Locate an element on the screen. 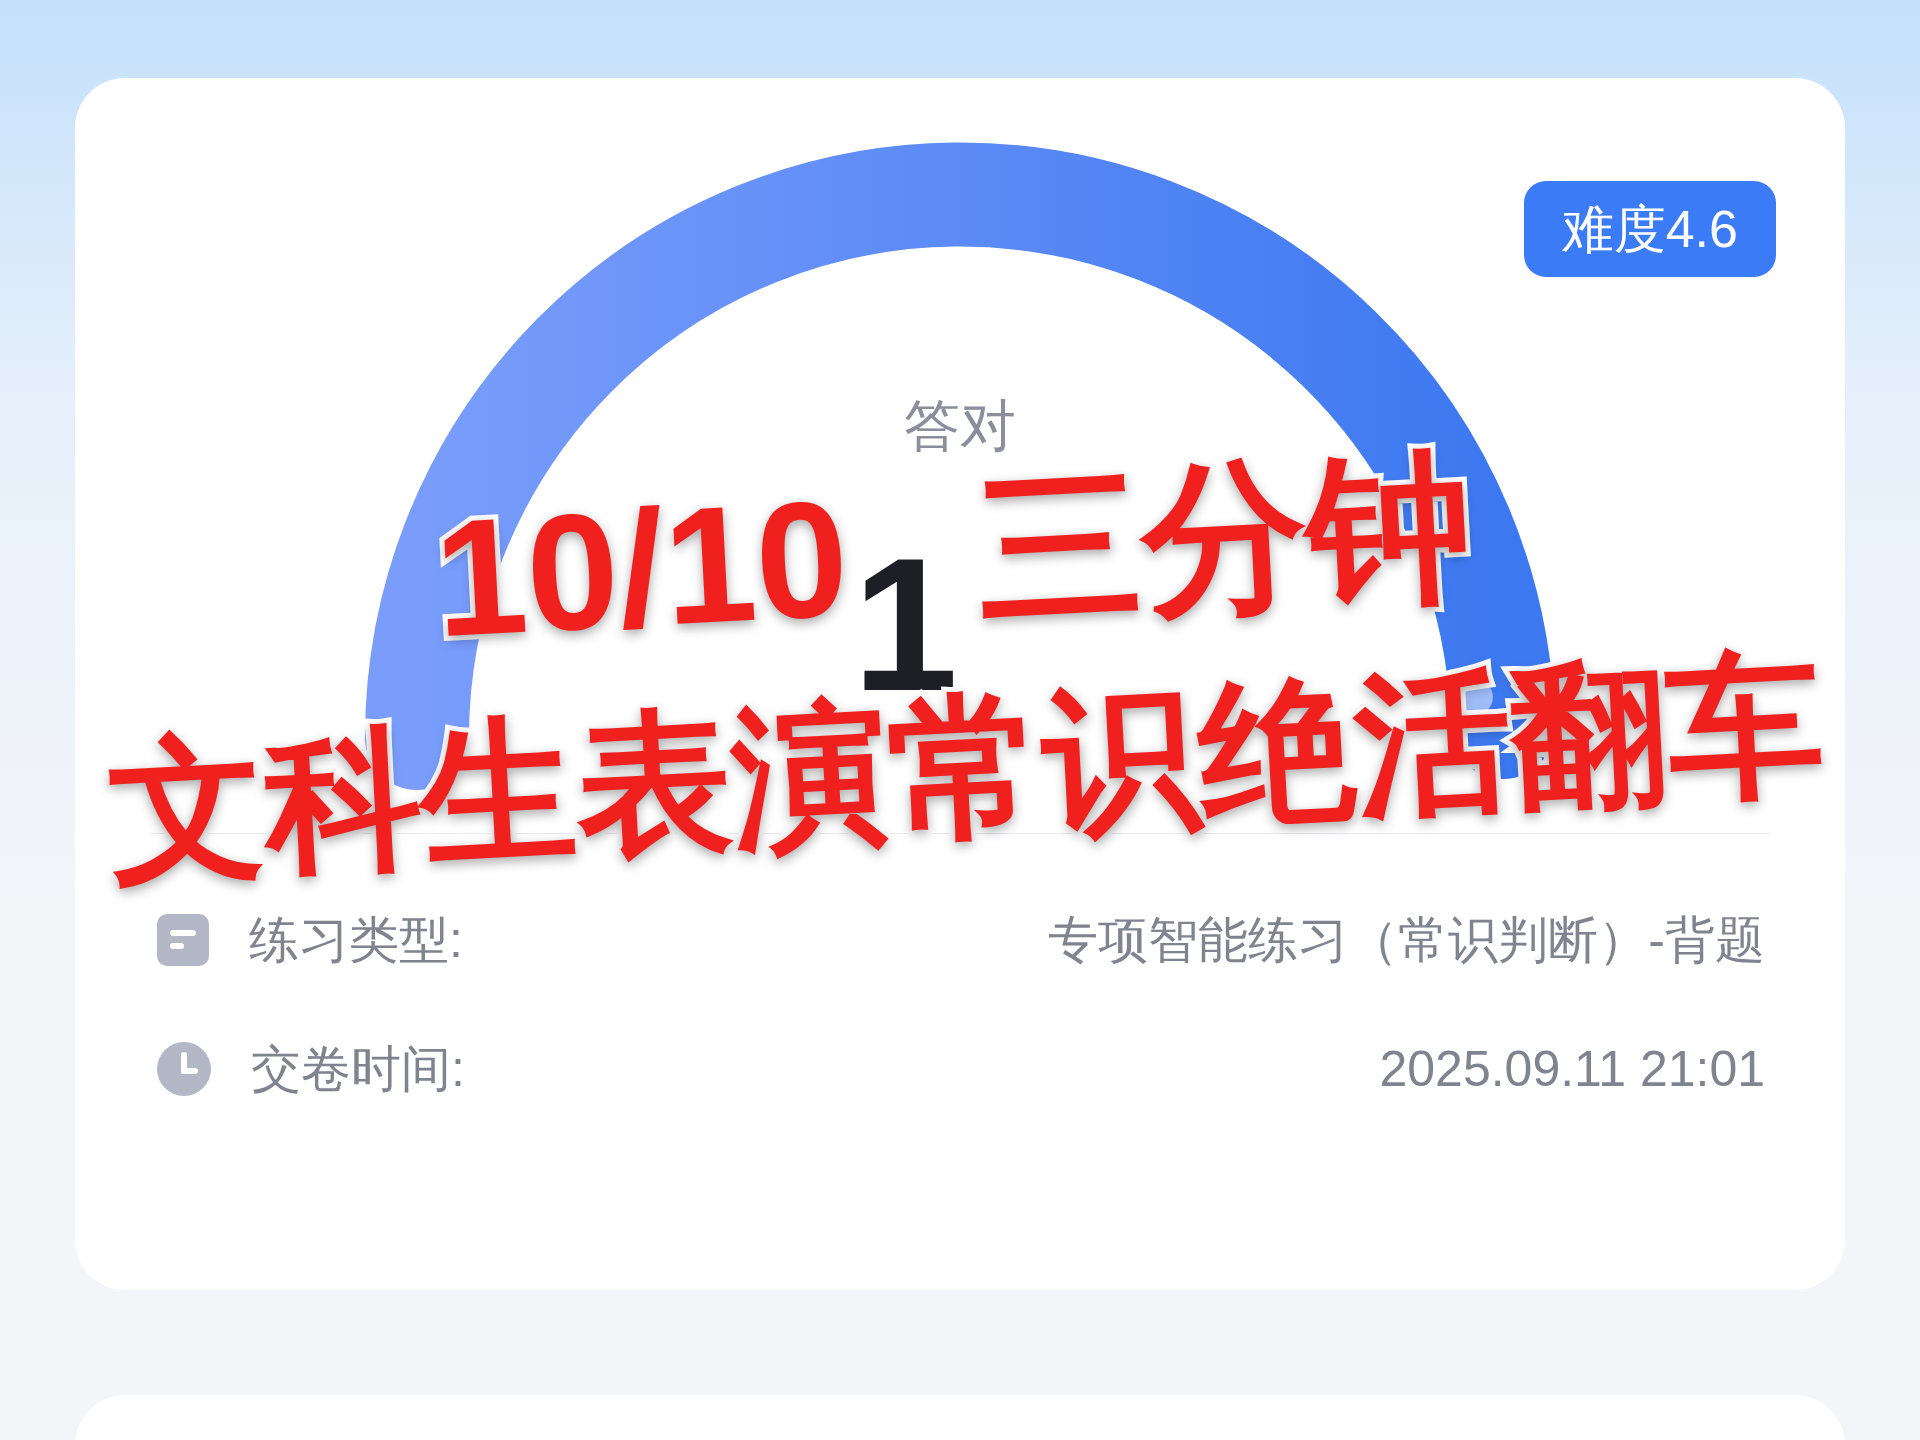  gauge-label: 答对 is located at coordinates (960, 426).